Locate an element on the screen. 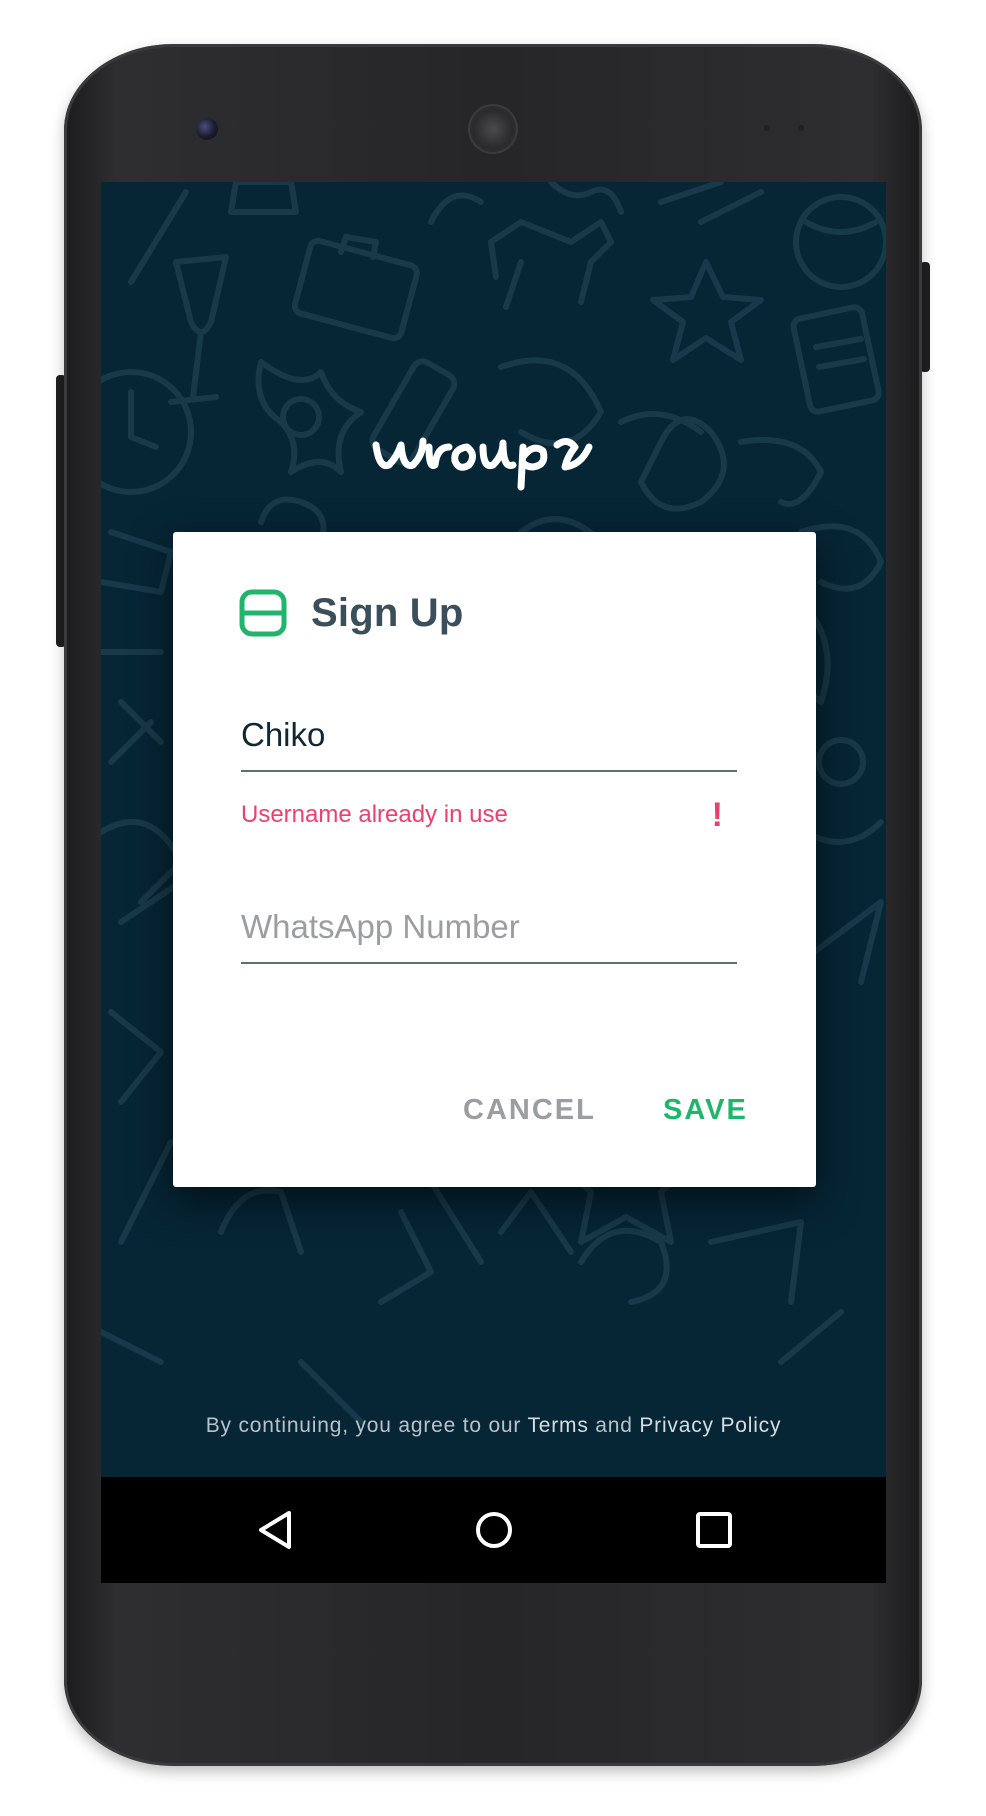  error-icon: ! is located at coordinates (717, 815).